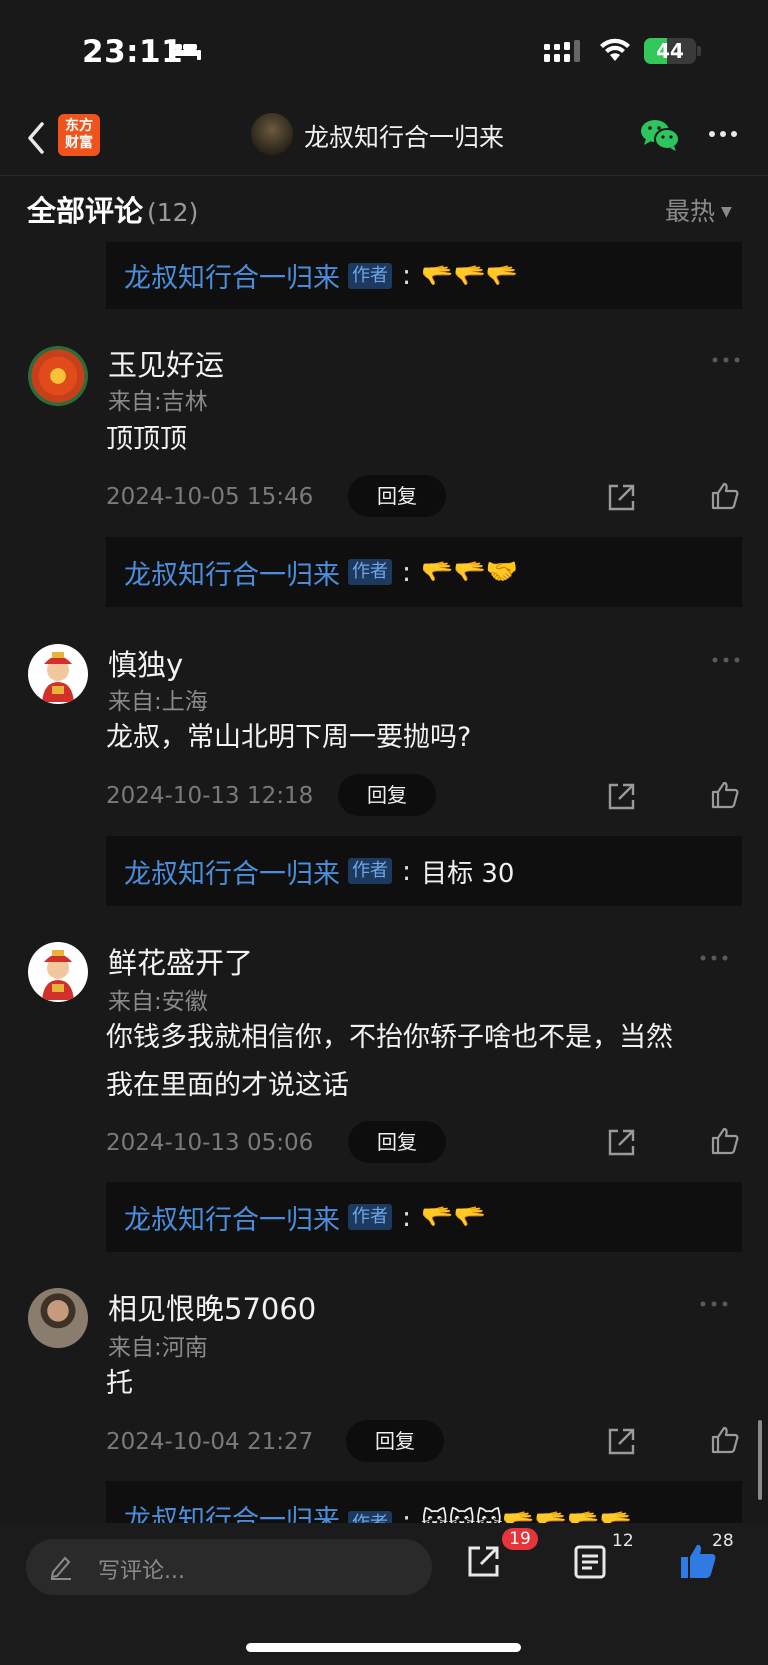  What do you see at coordinates (289, 737) in the screenshot?
I see `comment-text: 龙叔，常山北明下周一要抛吗?` at bounding box center [289, 737].